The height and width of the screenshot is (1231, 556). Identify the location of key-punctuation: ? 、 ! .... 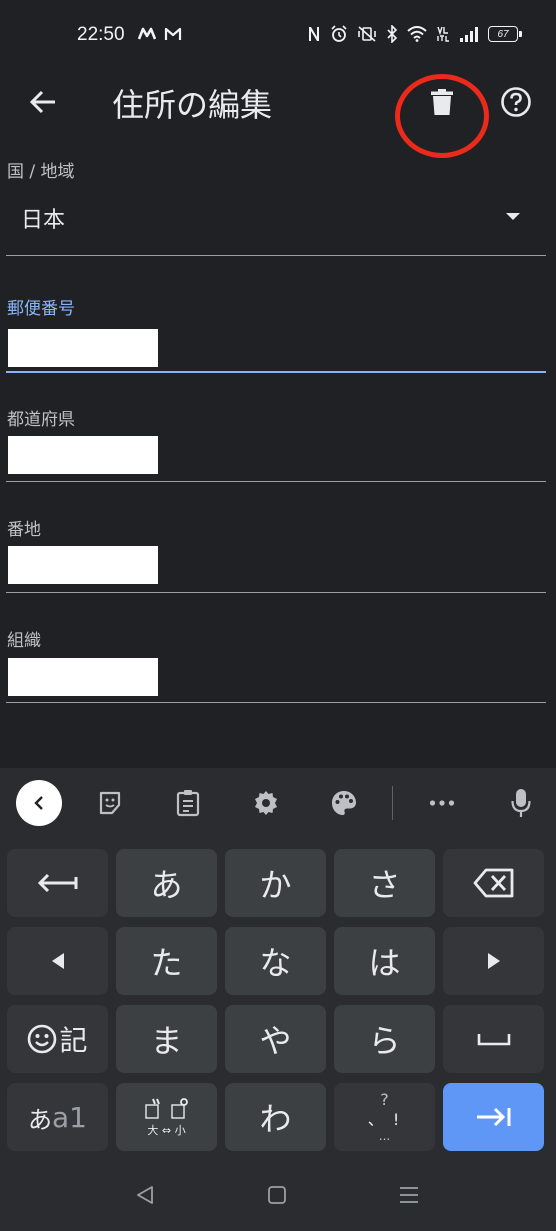
(384, 1117).